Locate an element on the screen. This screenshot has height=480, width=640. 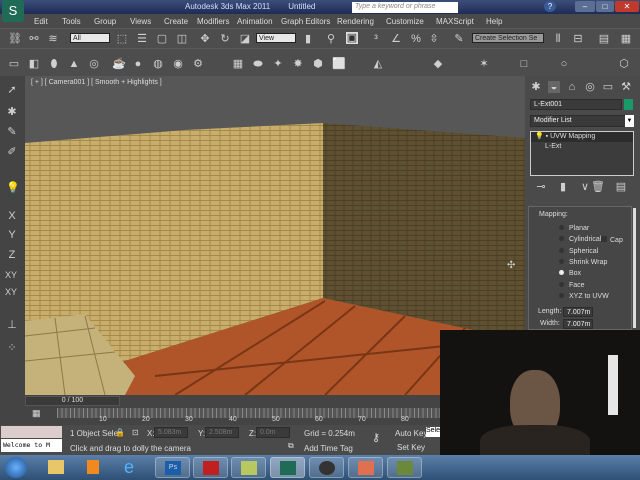
configure-sets-icon: ▤ is located at coordinates (621, 187).